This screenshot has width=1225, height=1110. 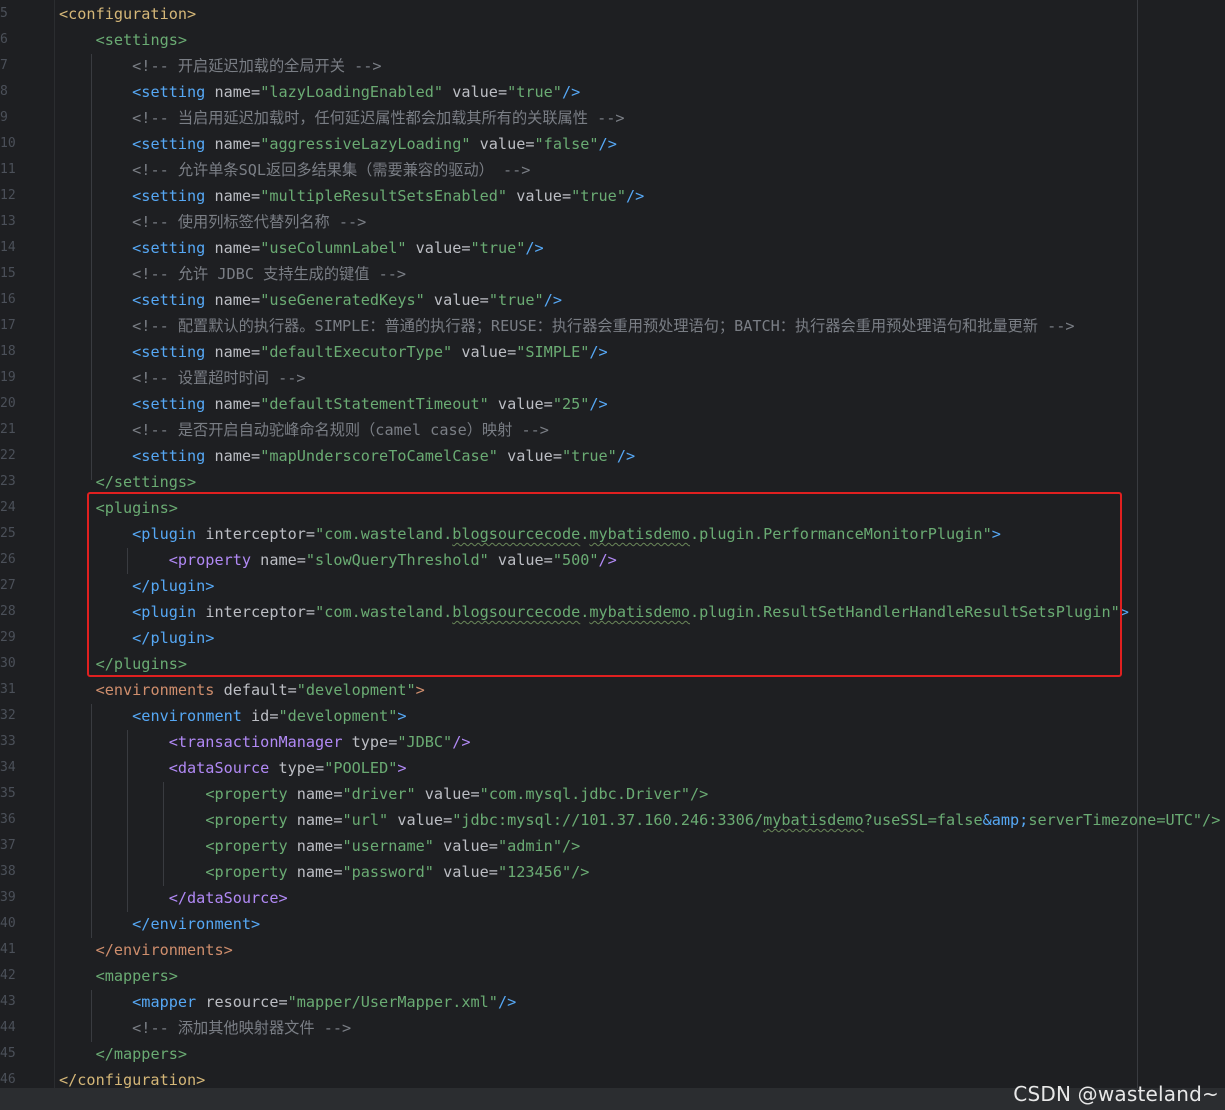 I want to click on code-token: "JDBC", so click(x=425, y=742).